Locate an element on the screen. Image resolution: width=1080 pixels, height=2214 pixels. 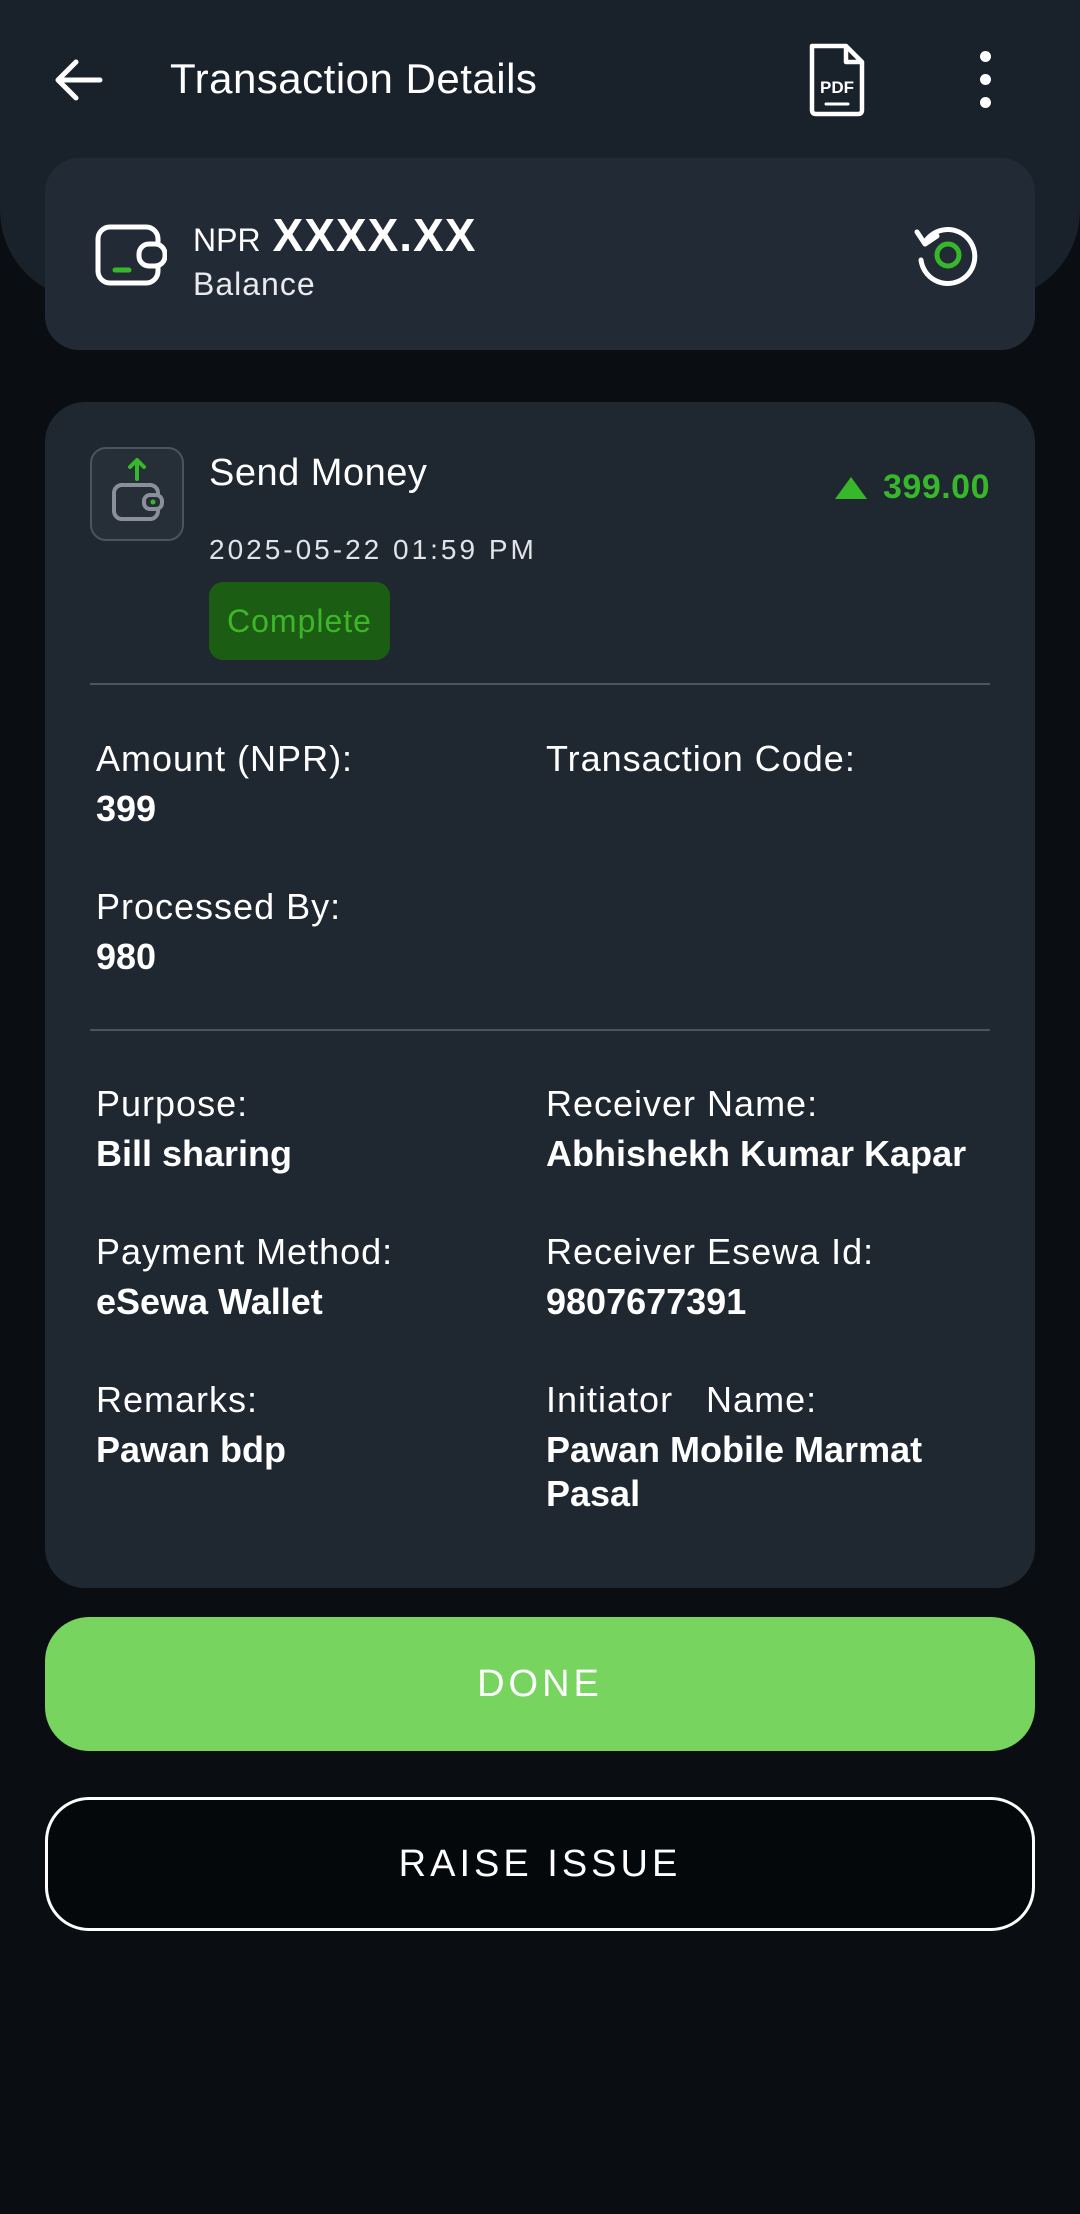
purpose-label: Purpose: is located at coordinates (172, 1103).